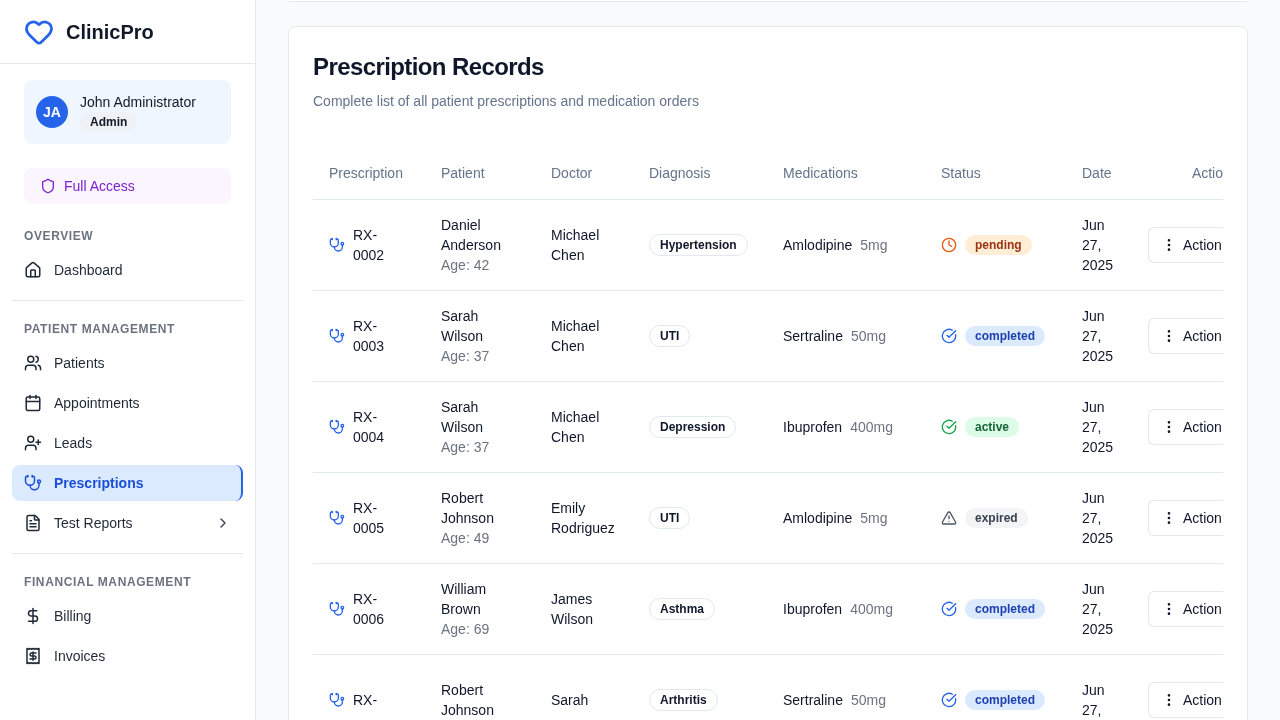  I want to click on section-heading: OVERVIEW, so click(59, 236).